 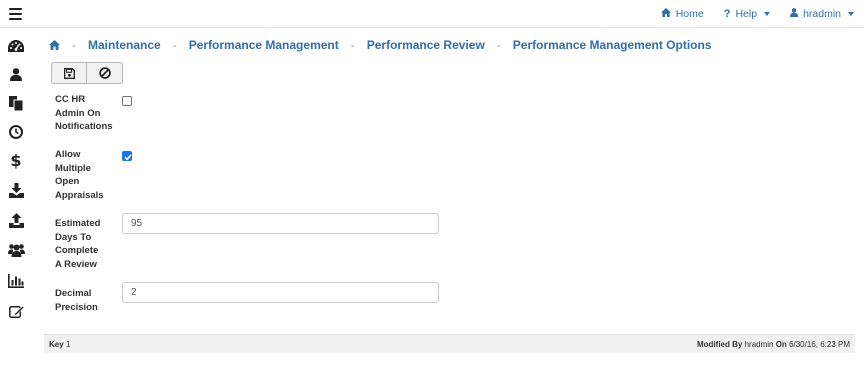 What do you see at coordinates (86, 244) in the screenshot?
I see `estimated-days-label: Estimated Days To Complete A Review` at bounding box center [86, 244].